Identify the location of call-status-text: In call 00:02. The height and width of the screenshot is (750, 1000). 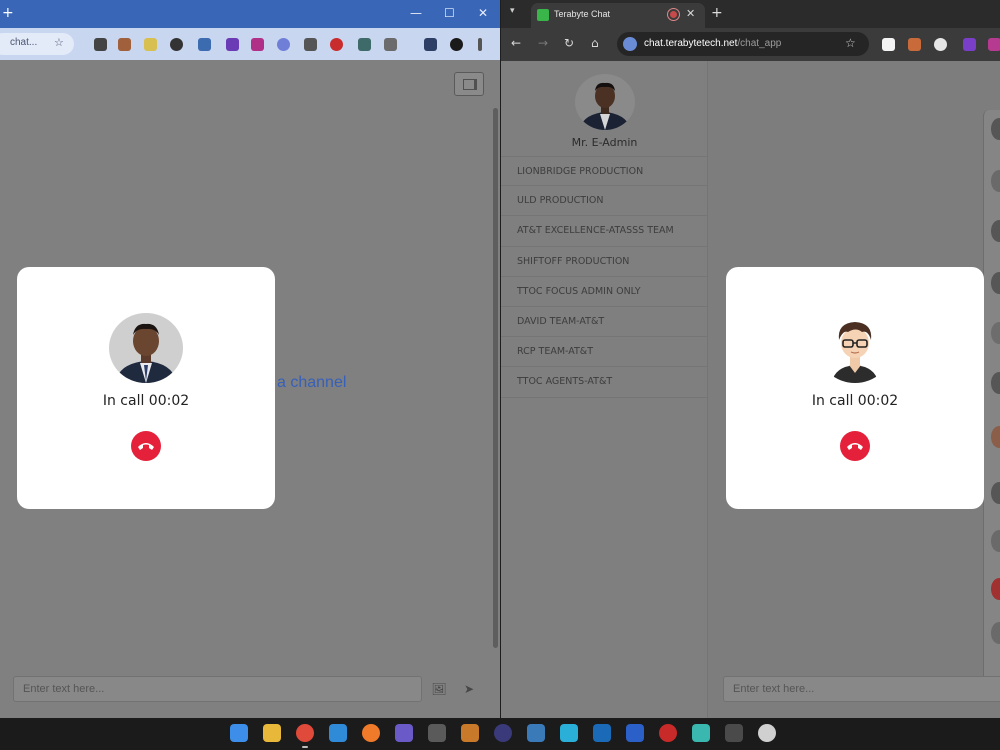
(146, 401).